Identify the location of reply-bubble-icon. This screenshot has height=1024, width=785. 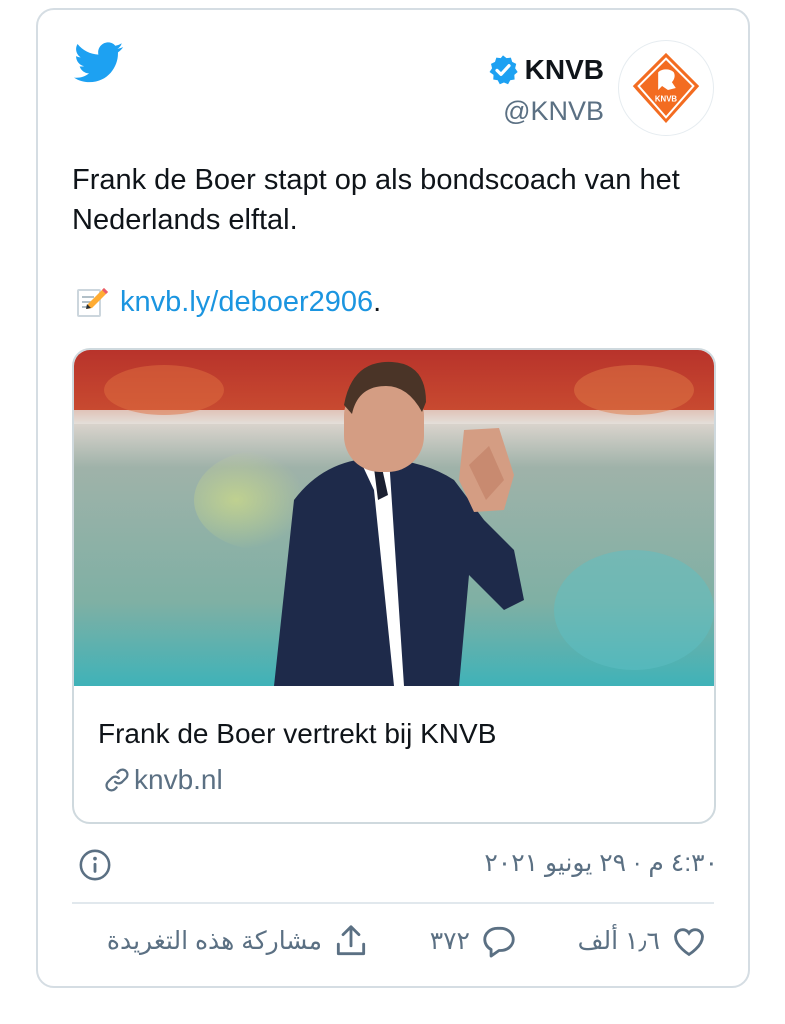
(499, 942).